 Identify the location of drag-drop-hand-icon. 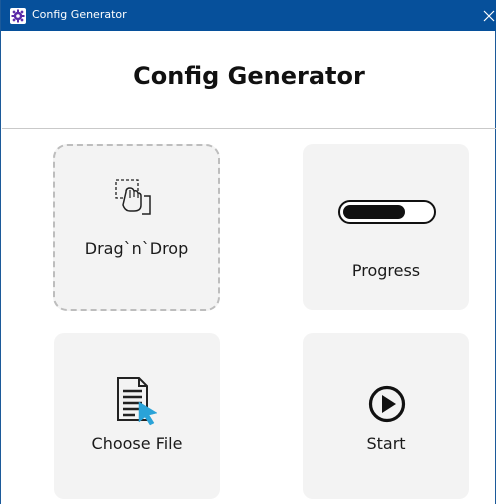
(133, 197).